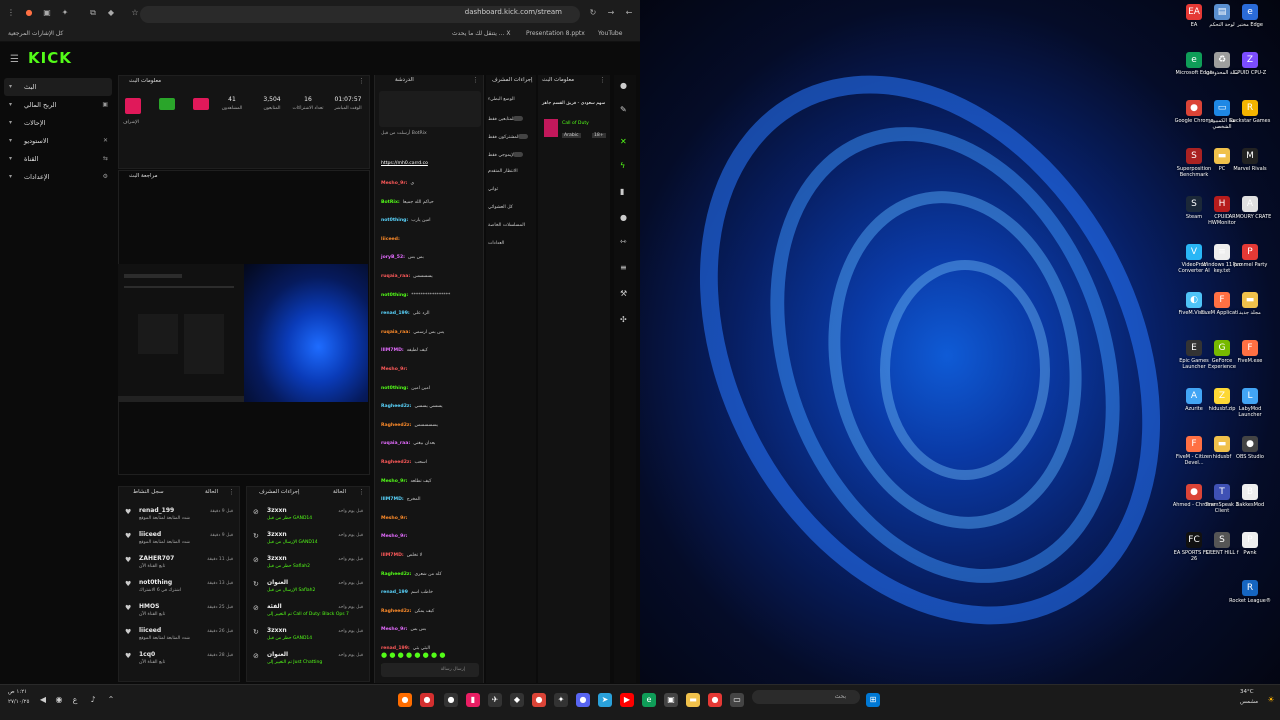 The height and width of the screenshot is (720, 1280). Describe the element at coordinates (539, 700) in the screenshot. I see `chrome-icon: ●` at that location.